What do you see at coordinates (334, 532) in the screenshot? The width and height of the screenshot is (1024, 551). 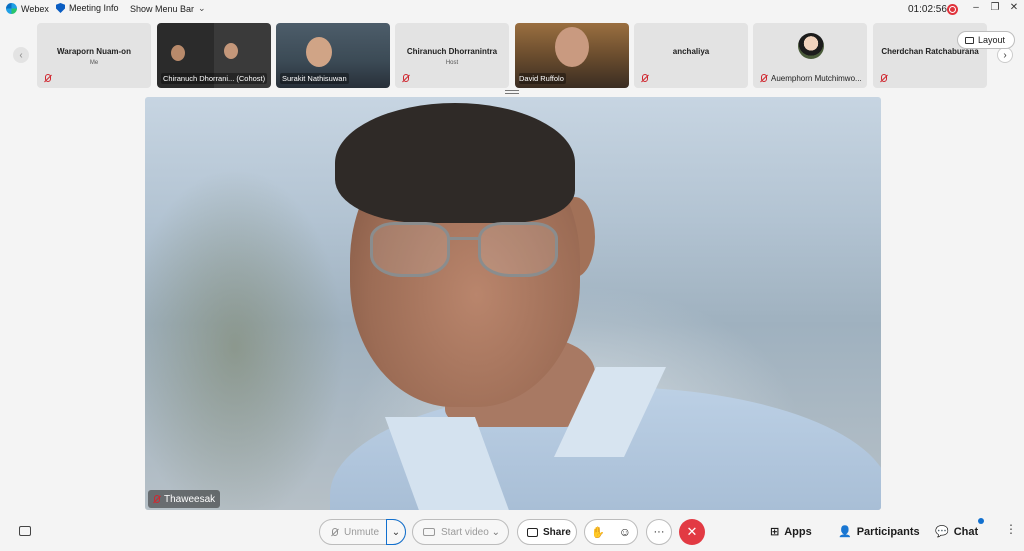 I see `mic-icon` at bounding box center [334, 532].